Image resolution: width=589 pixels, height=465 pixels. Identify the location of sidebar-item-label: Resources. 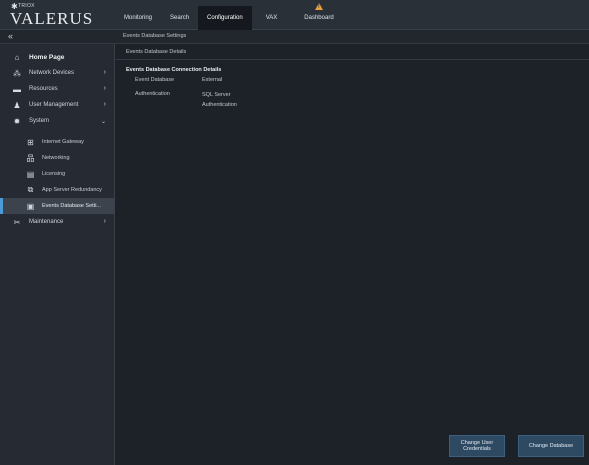
(43, 89).